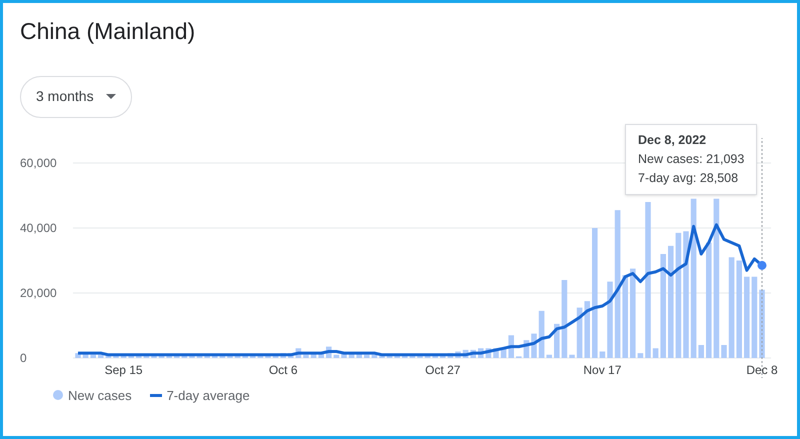  Describe the element at coordinates (38, 163) in the screenshot. I see `axis-label: 60,000` at that location.